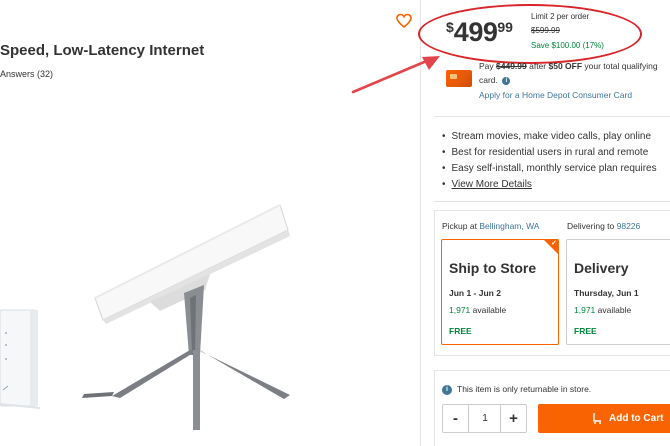  What do you see at coordinates (530, 34) in the screenshot?
I see `annotation-ellipse` at bounding box center [530, 34].